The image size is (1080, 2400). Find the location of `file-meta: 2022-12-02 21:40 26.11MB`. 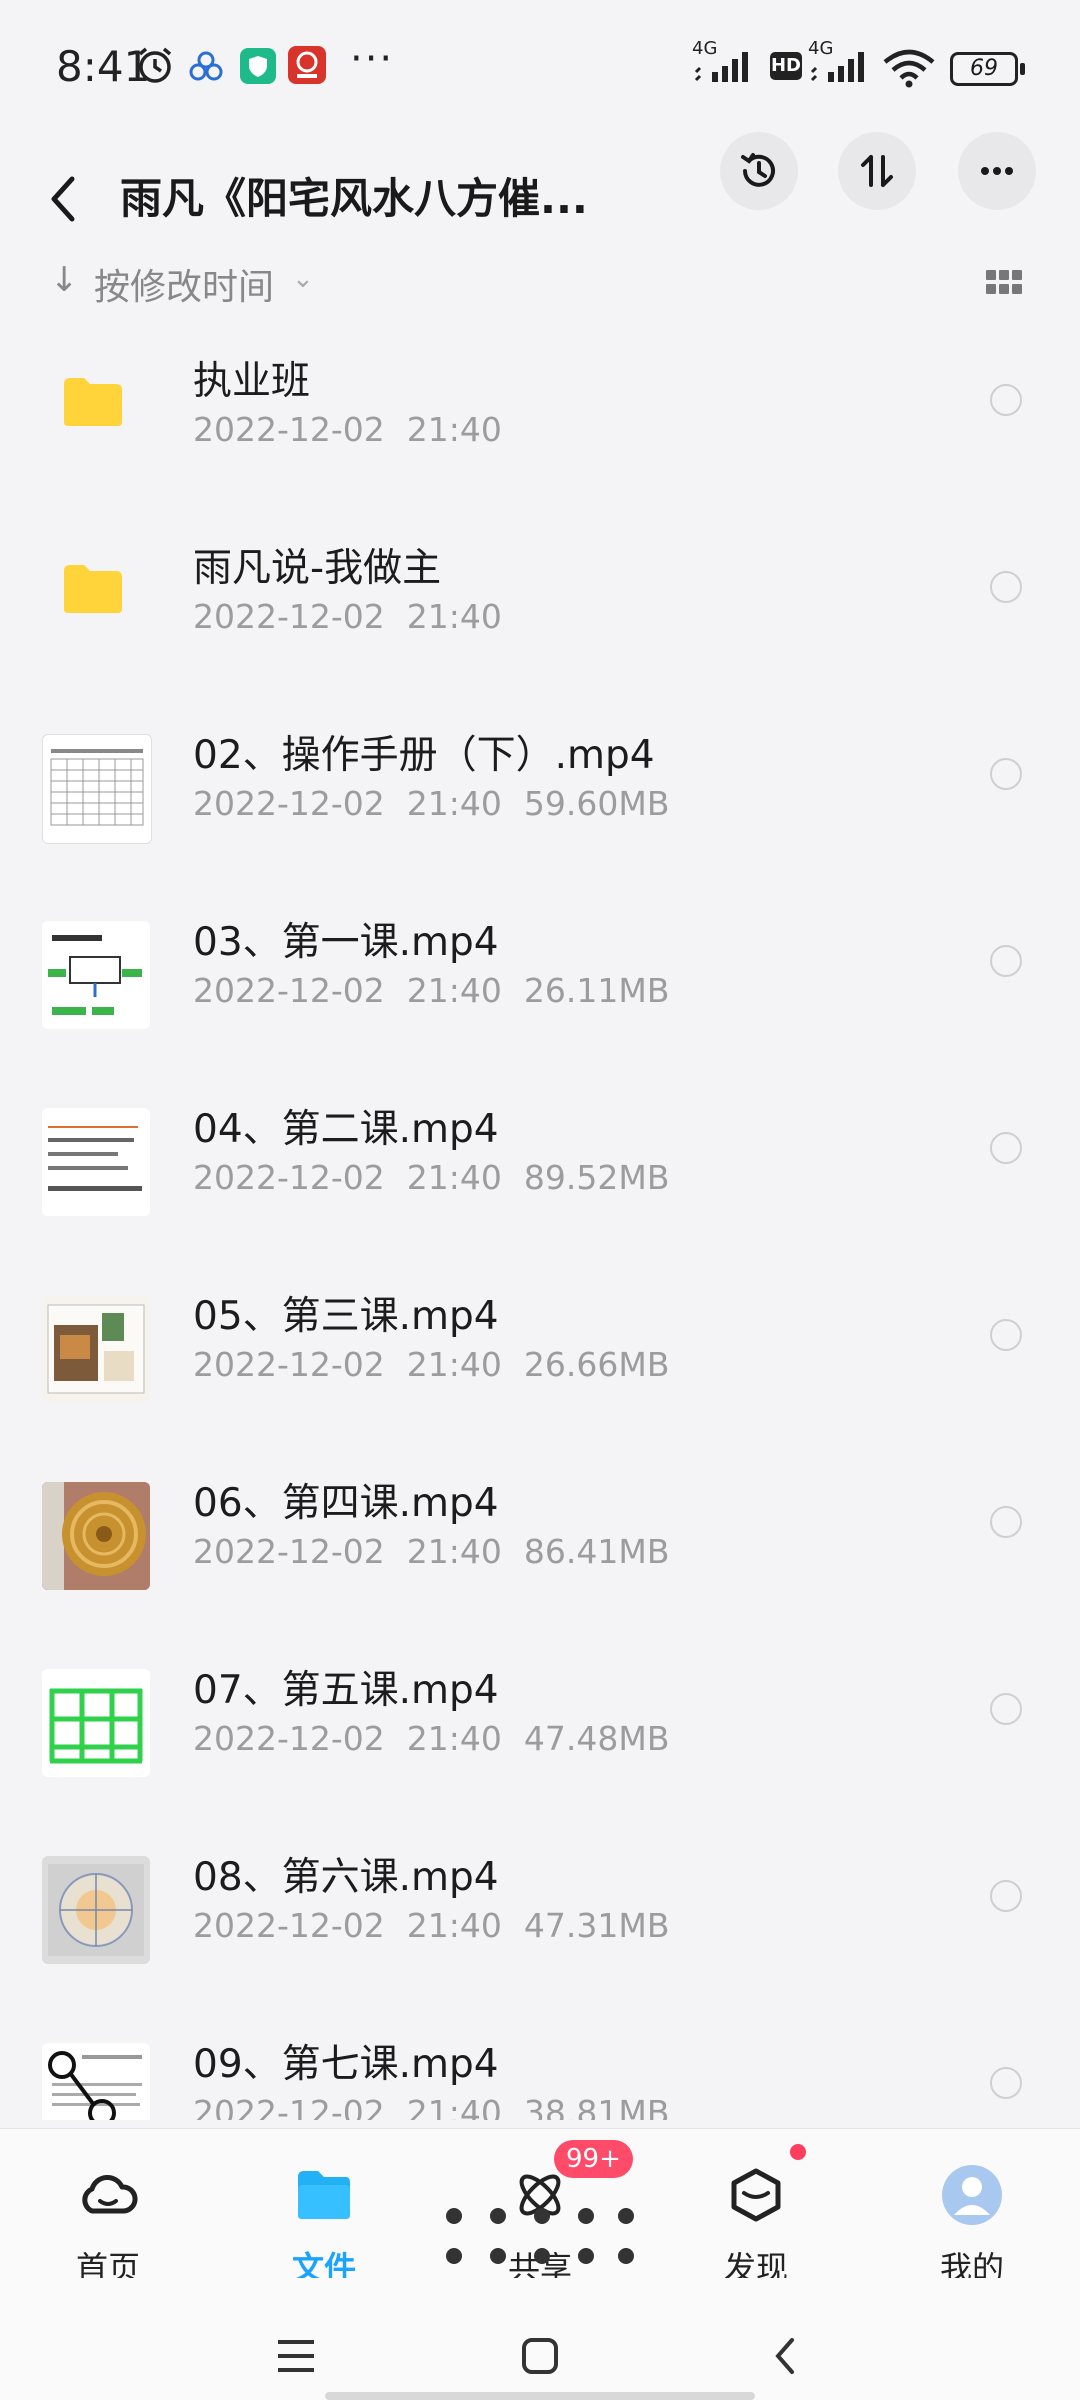

file-meta: 2022-12-02 21:40 26.11MB is located at coordinates (431, 990).